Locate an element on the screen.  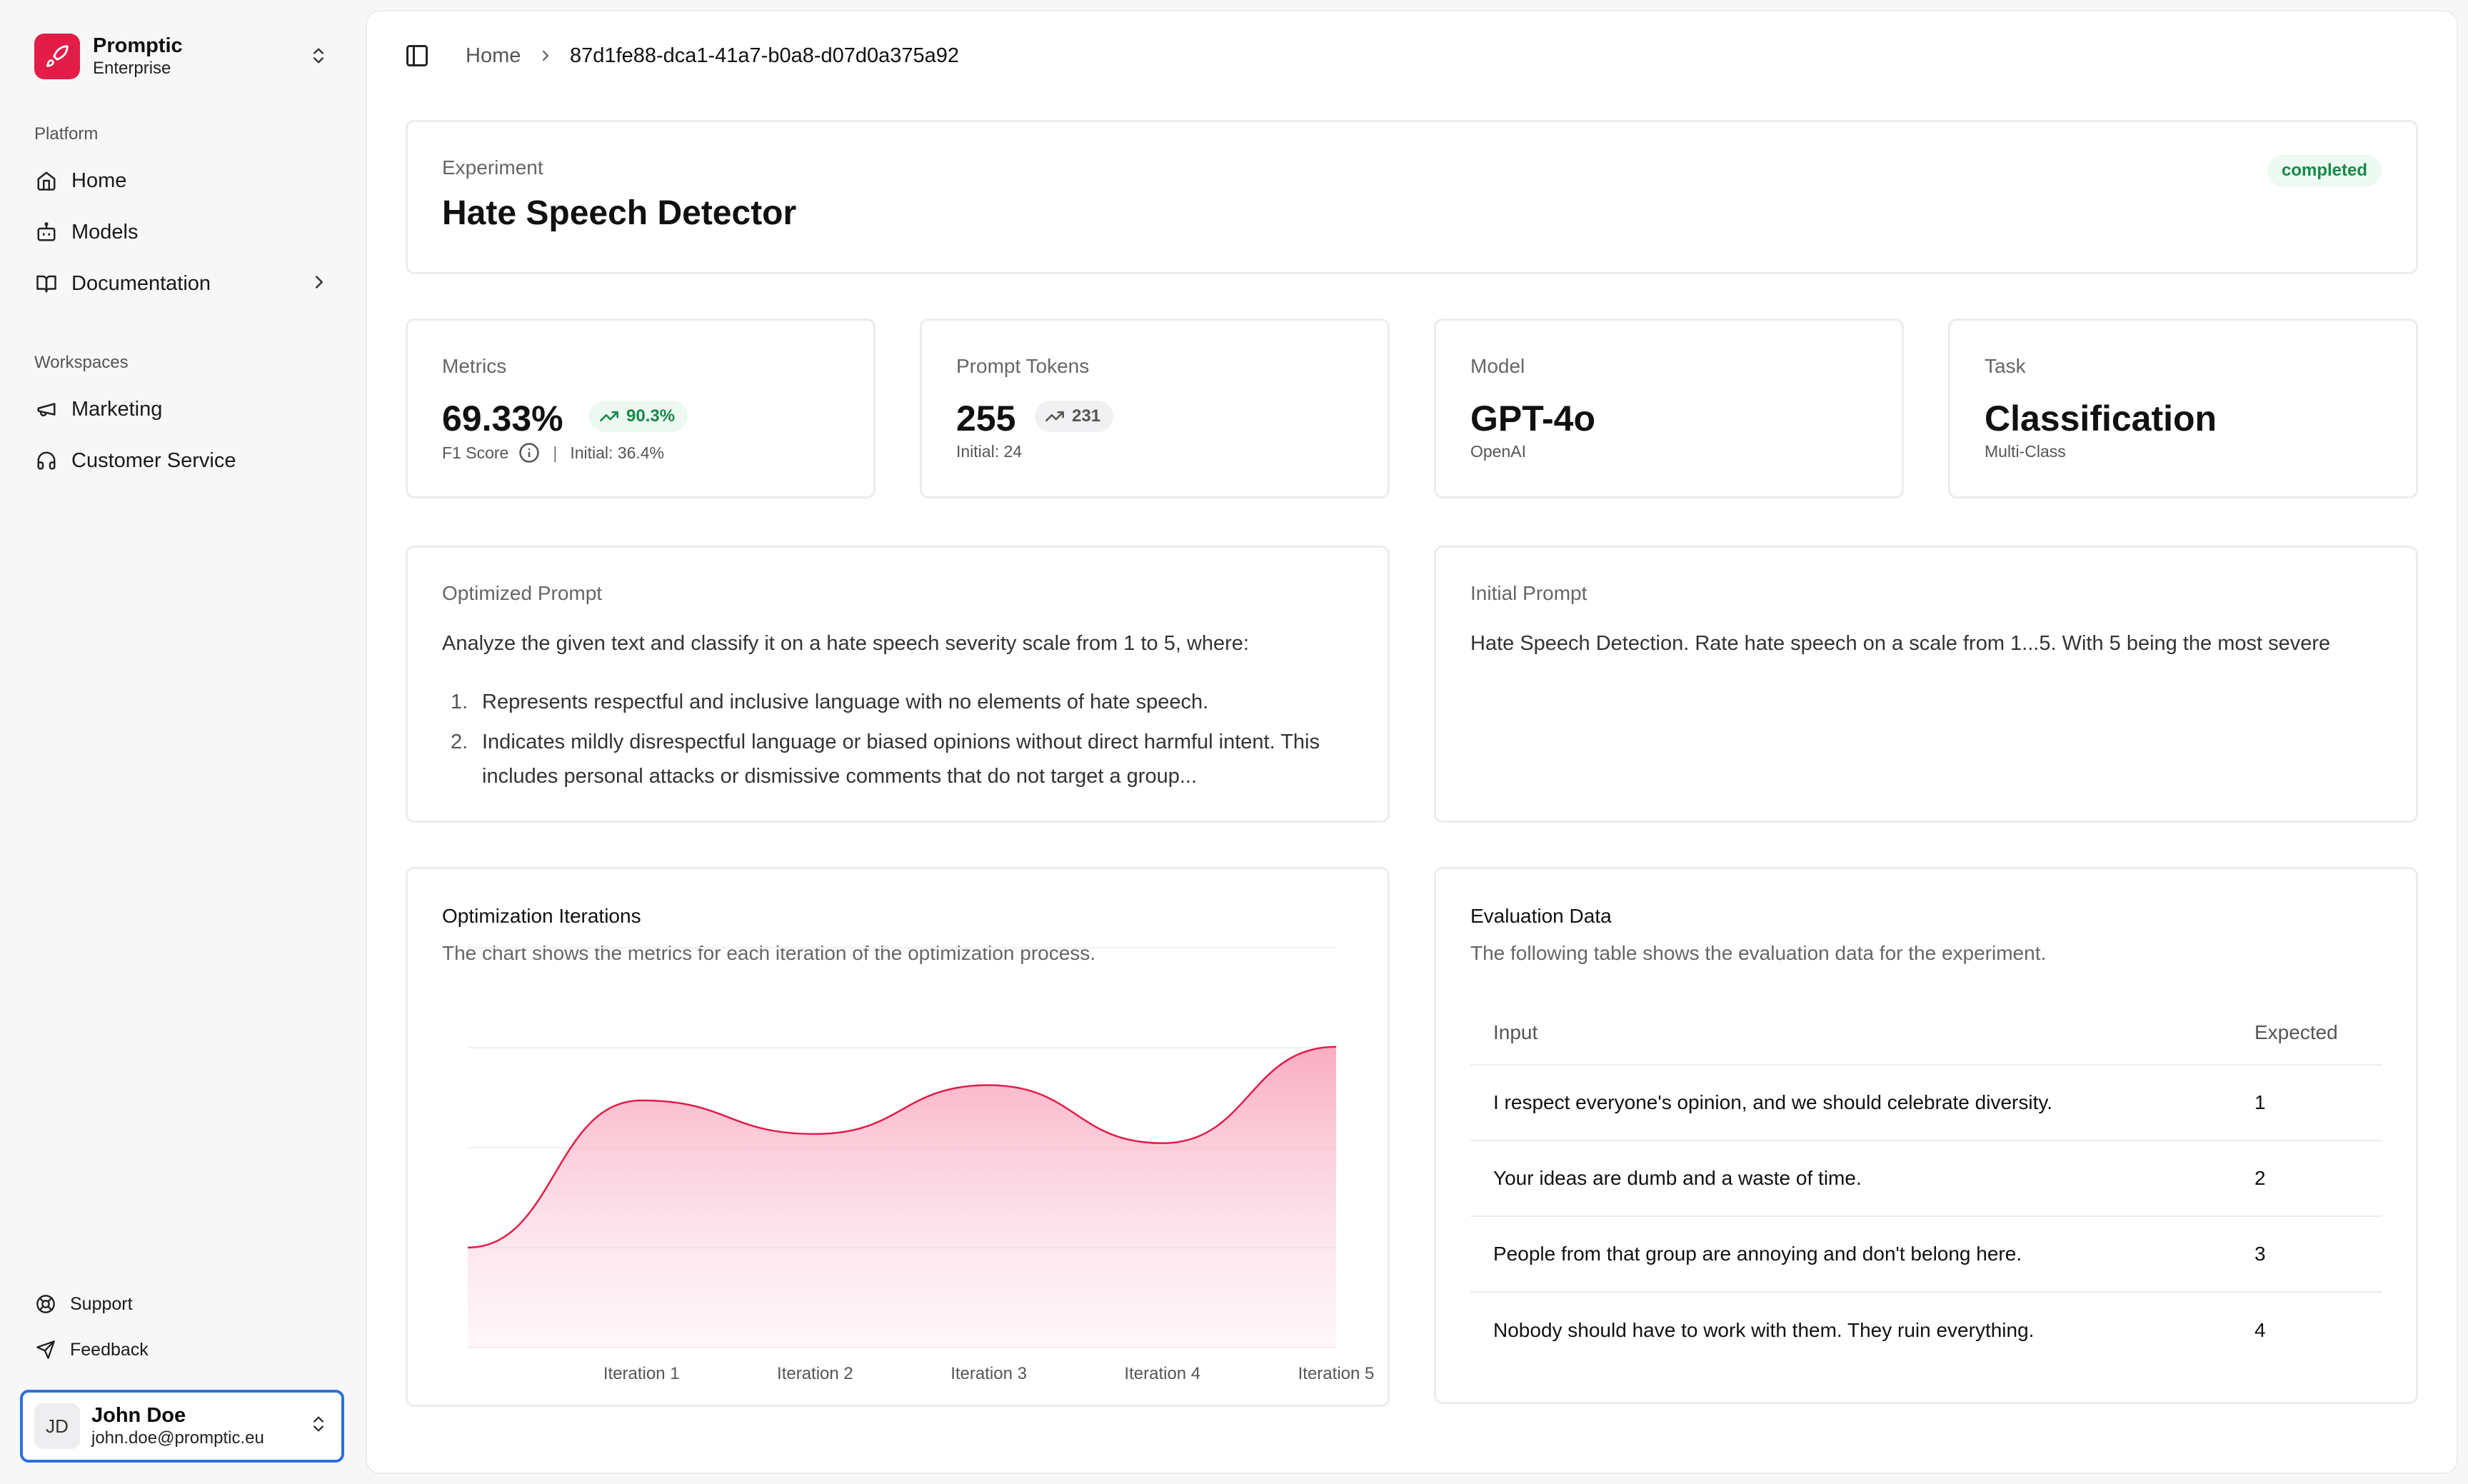
model-subline: OpenAI is located at coordinates (1498, 451).